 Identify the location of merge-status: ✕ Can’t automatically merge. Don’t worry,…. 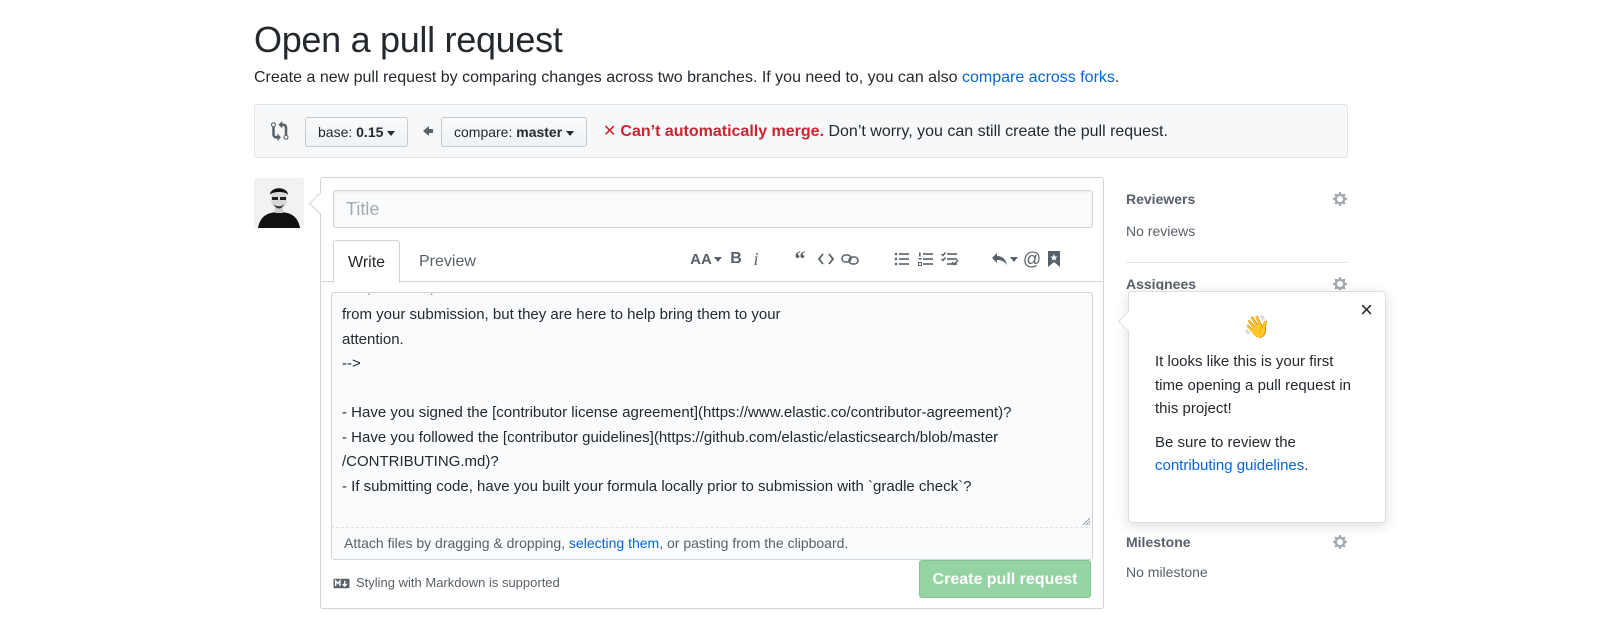
(885, 132).